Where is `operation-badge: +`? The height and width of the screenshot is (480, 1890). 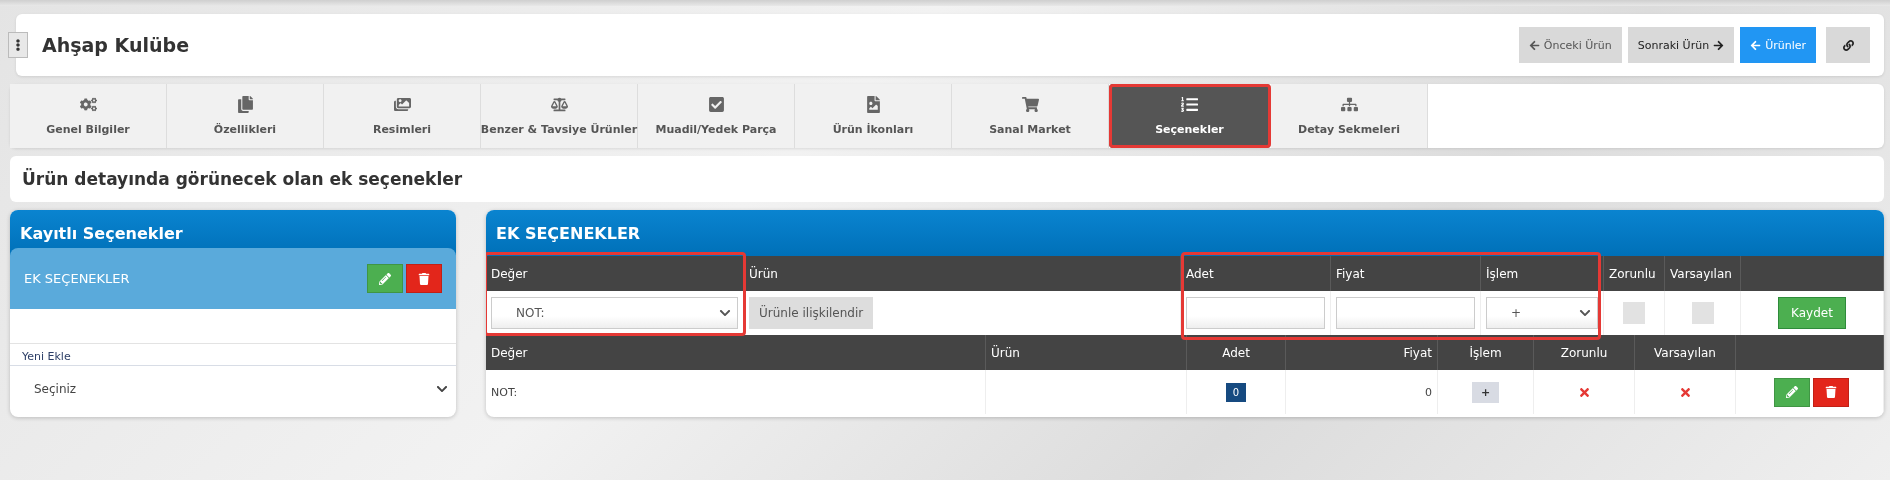
operation-badge: + is located at coordinates (1485, 392).